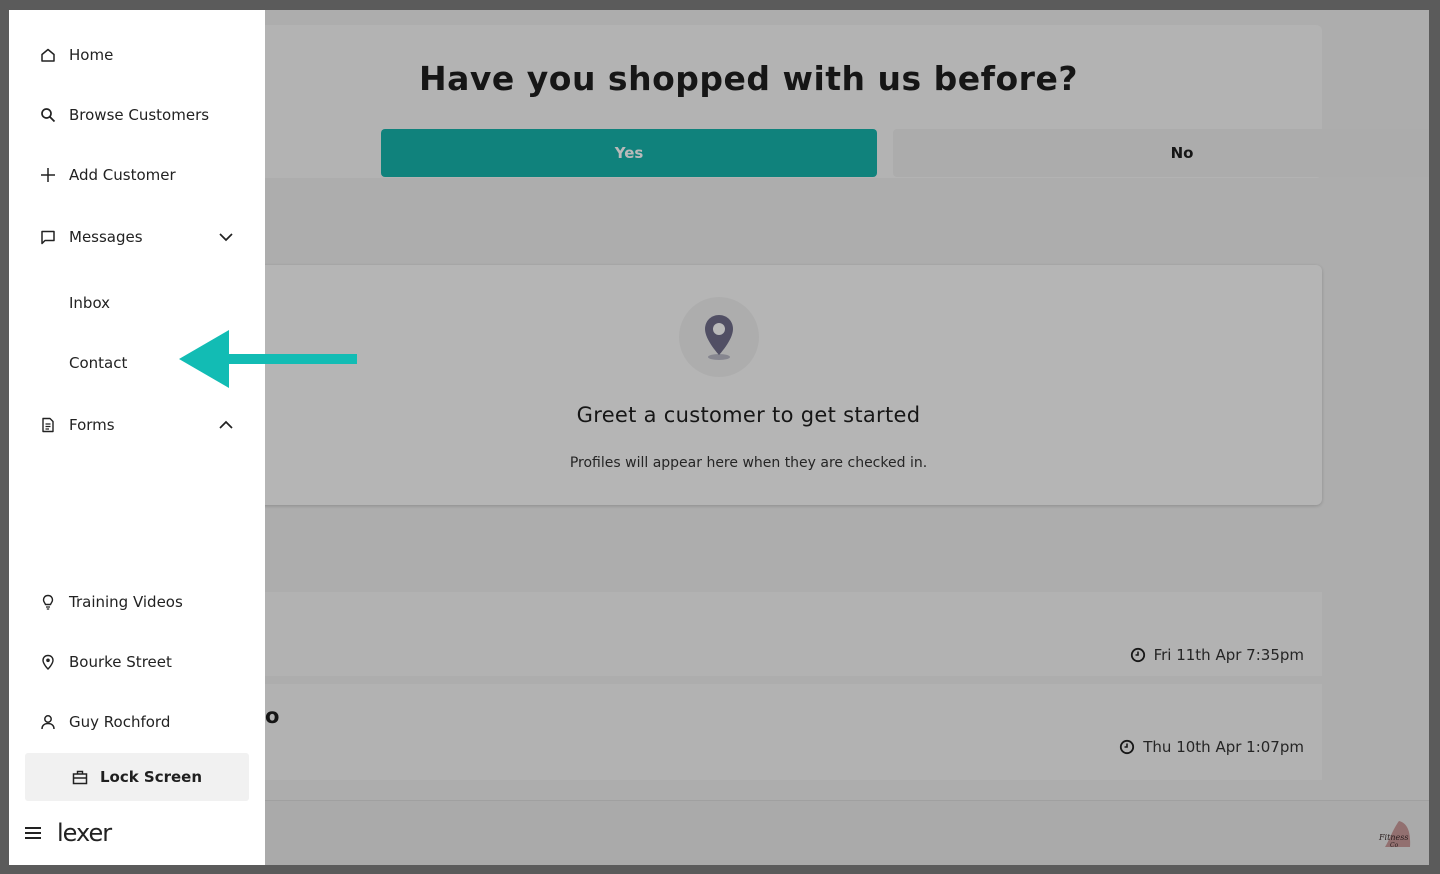 Image resolution: width=1440 pixels, height=874 pixels. Describe the element at coordinates (48, 237) in the screenshot. I see `message-icon` at that location.